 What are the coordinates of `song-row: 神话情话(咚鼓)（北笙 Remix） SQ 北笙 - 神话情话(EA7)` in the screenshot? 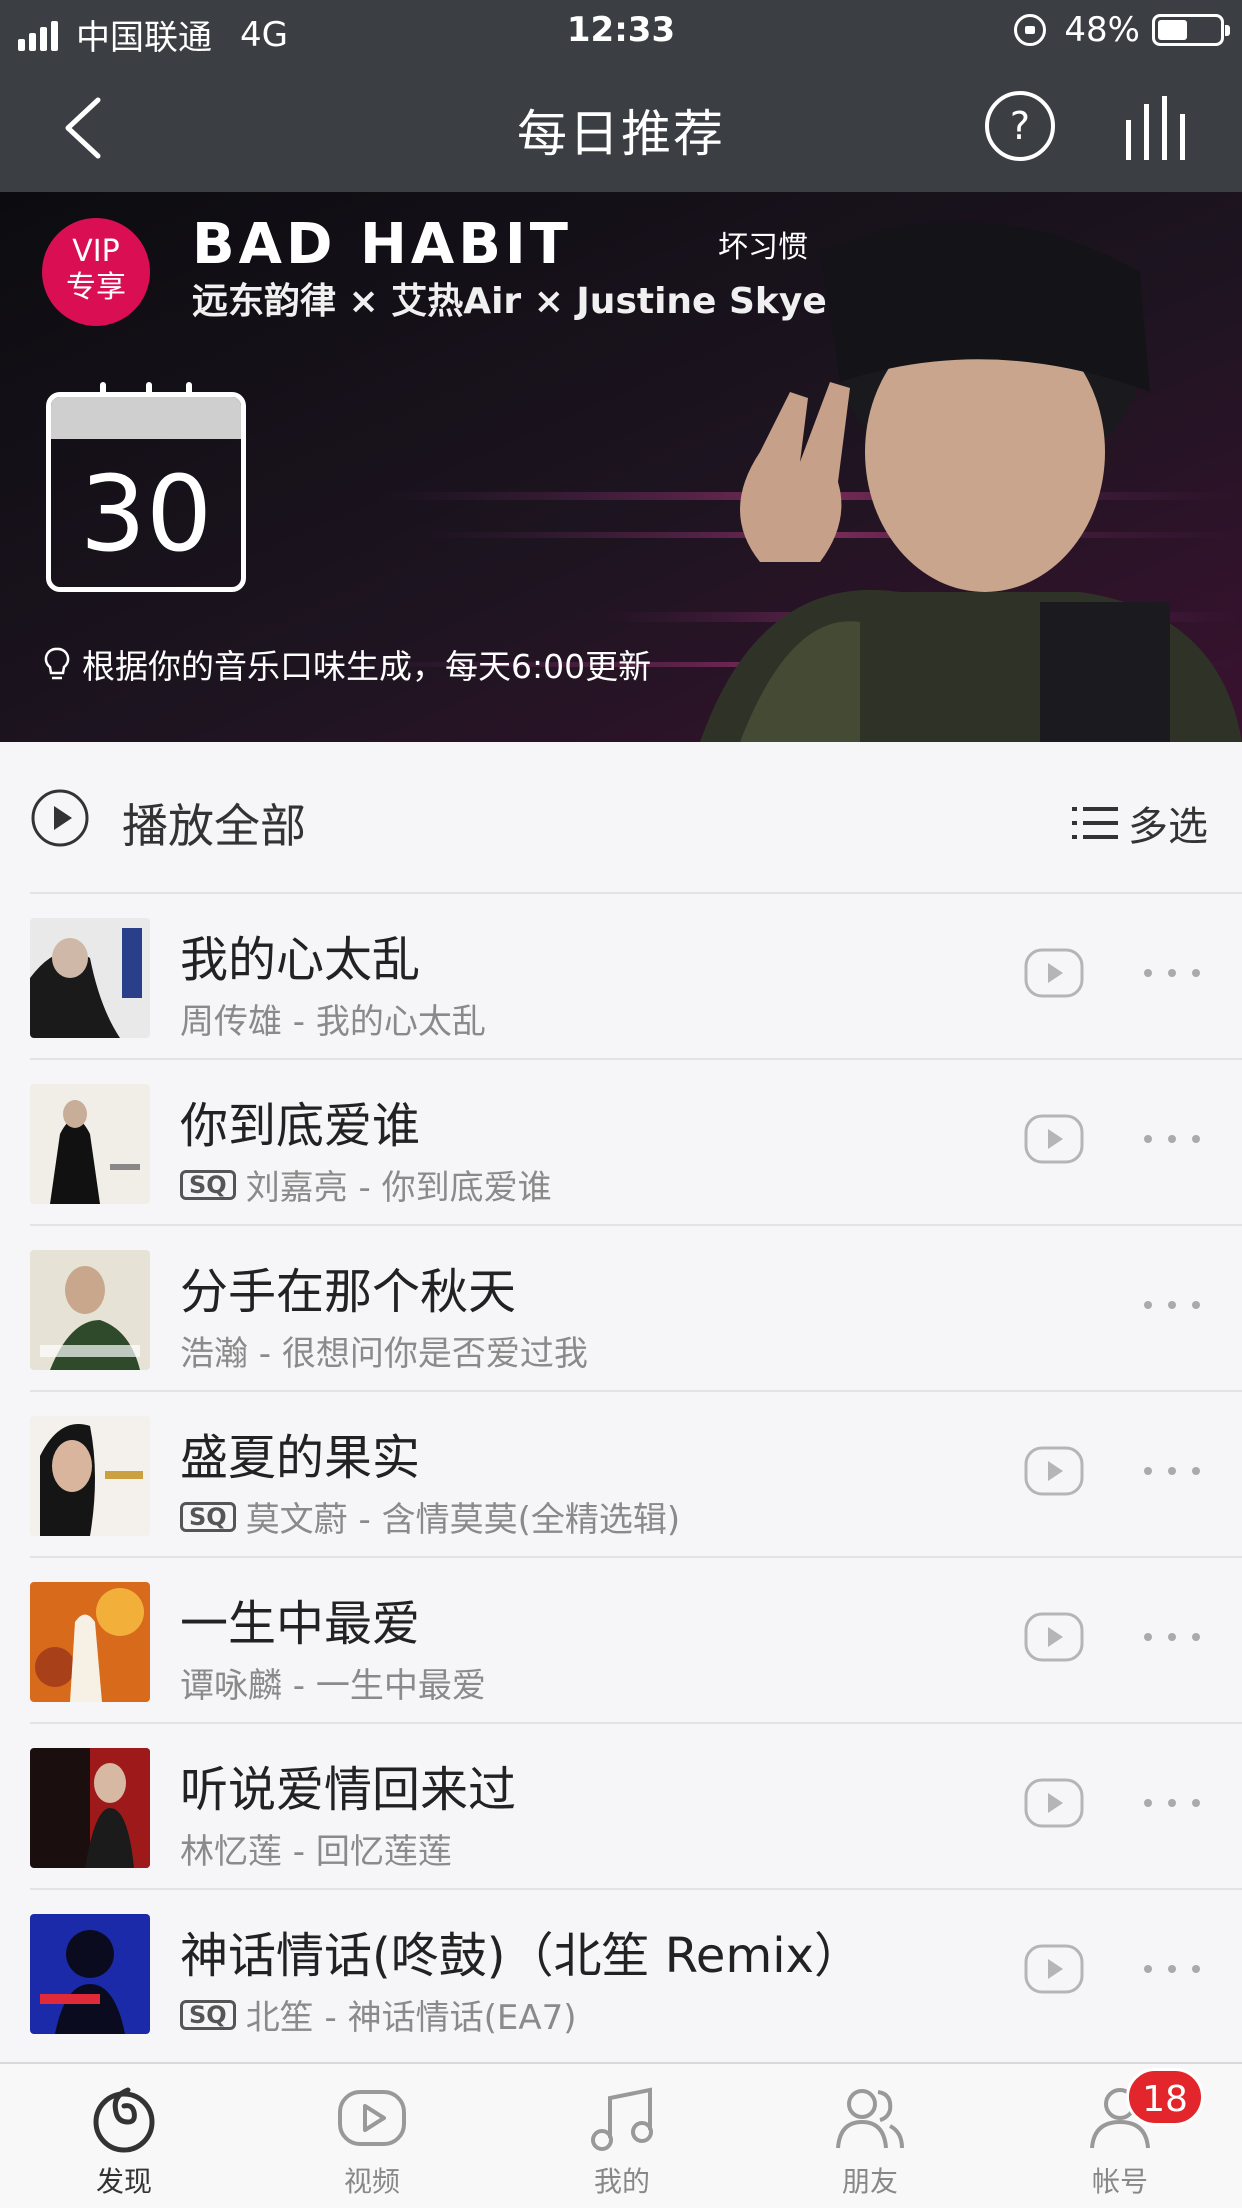 It's located at (621, 1972).